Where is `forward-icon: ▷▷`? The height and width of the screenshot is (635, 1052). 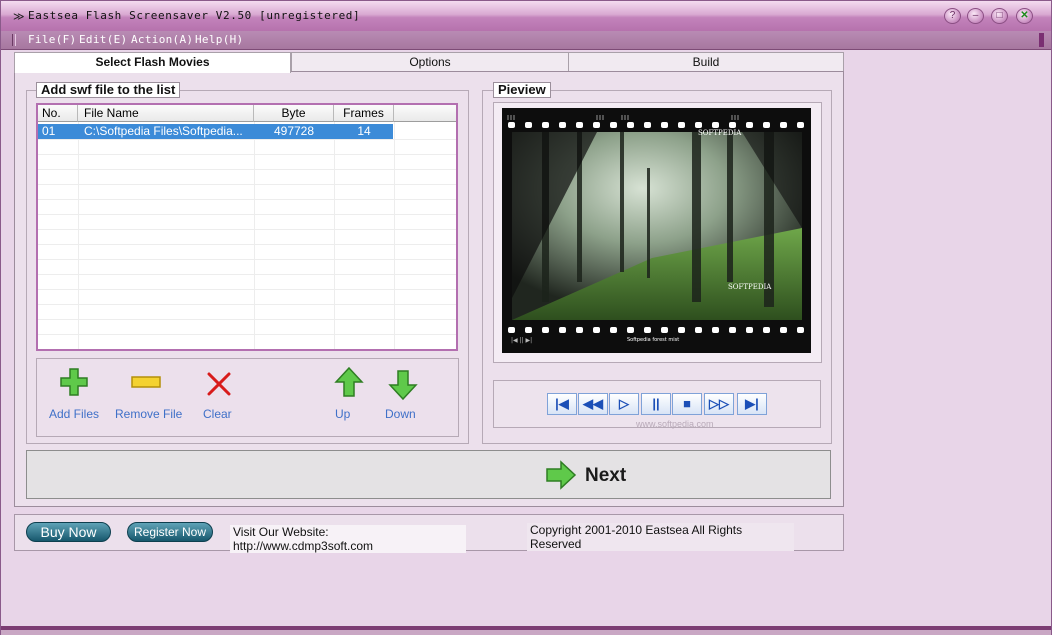 forward-icon: ▷▷ is located at coordinates (719, 403).